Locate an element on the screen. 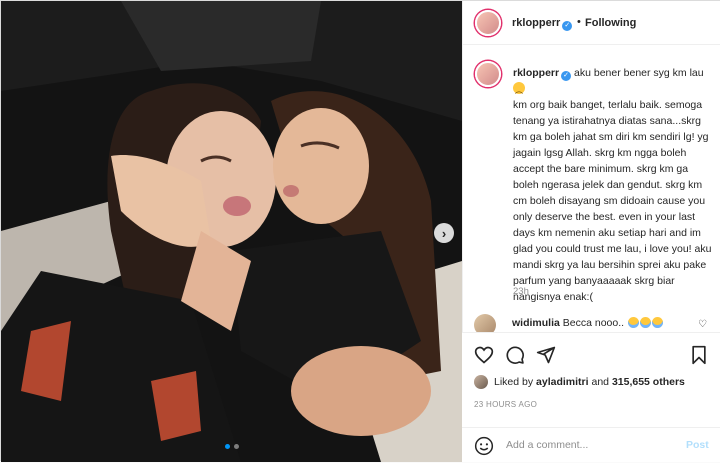  header-username: rklopperr ✓ is located at coordinates (542, 24).